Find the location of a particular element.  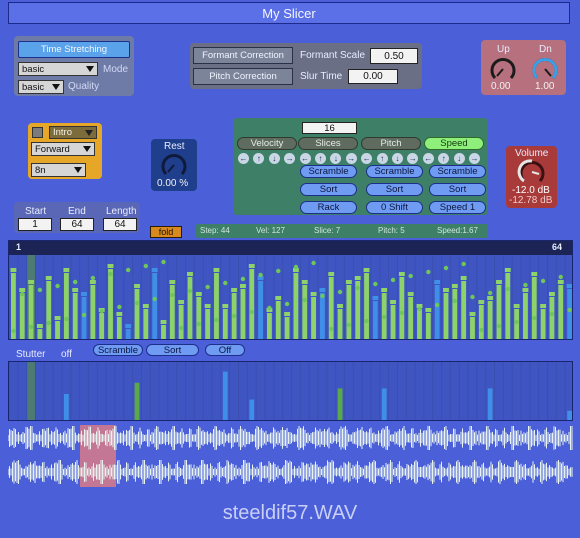

matrix-arrow-14: ↓ is located at coordinates (459, 158).